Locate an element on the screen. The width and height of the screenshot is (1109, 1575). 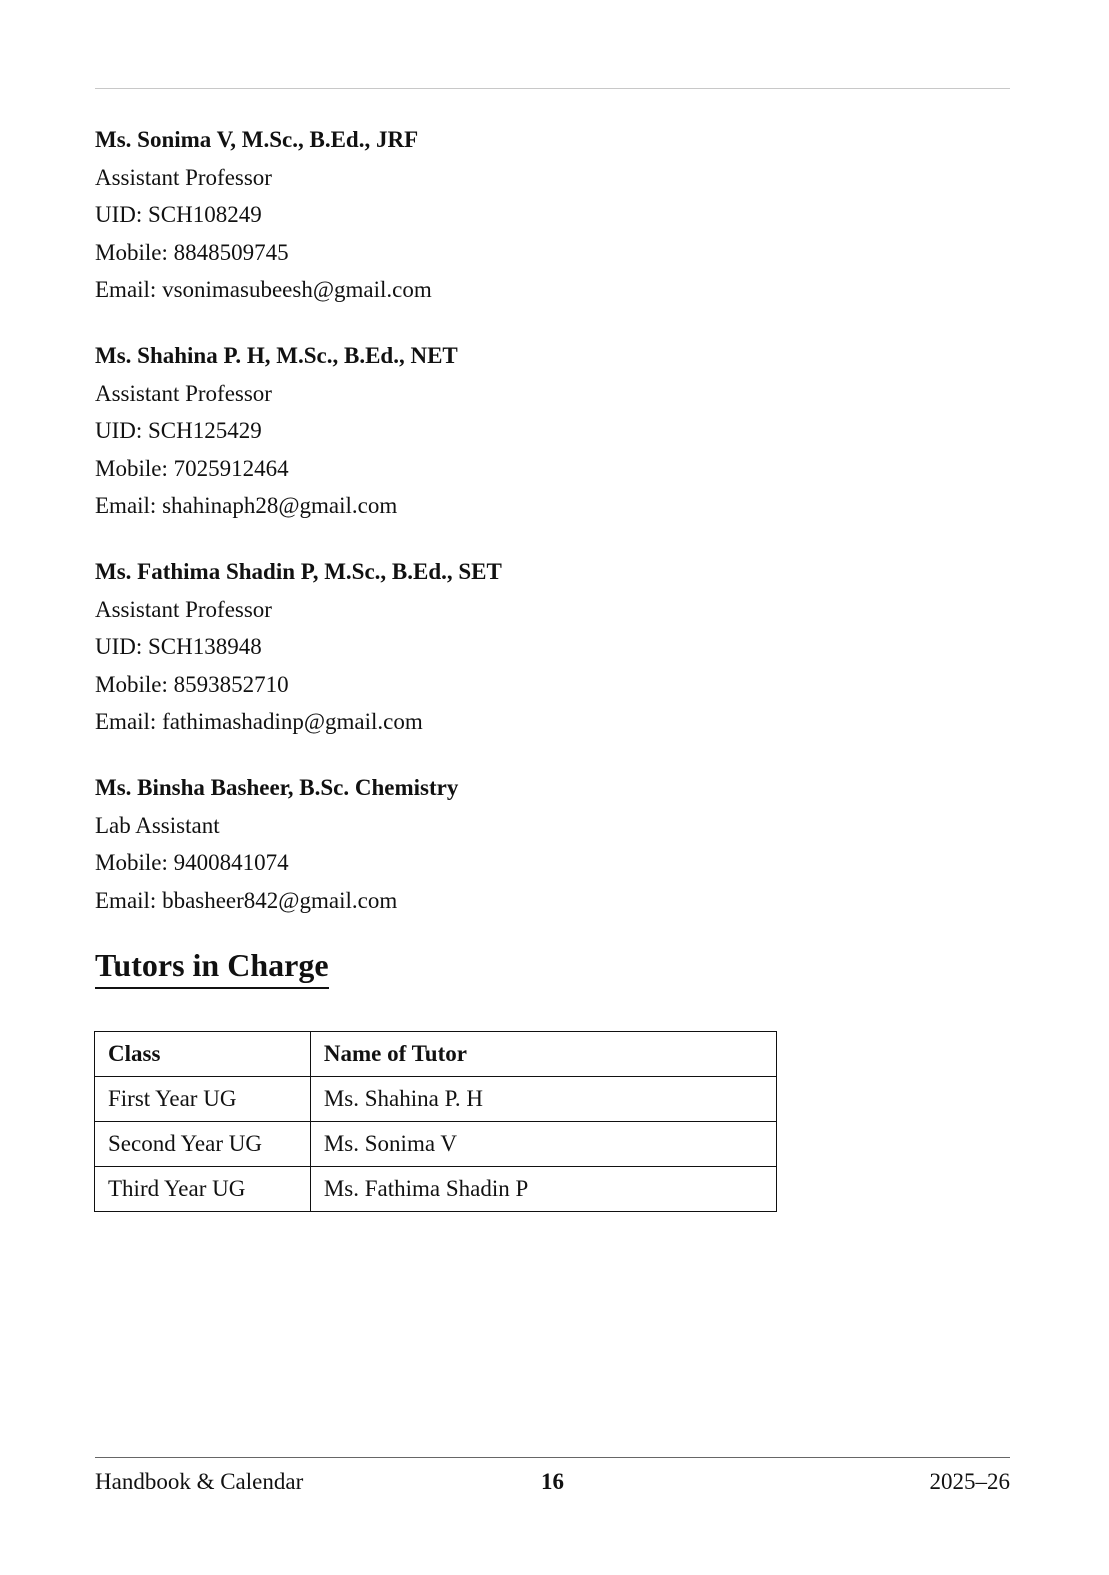
staff-uid: UID: SCH125429 is located at coordinates (178, 431).